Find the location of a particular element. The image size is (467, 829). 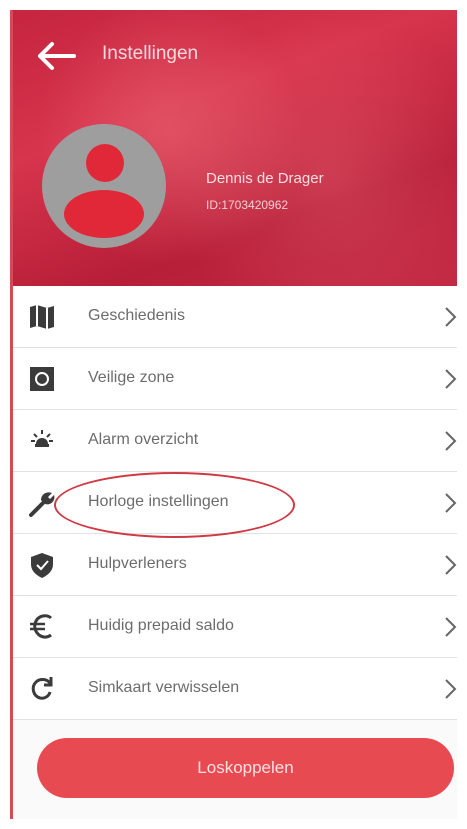

avatar is located at coordinates (104, 186).